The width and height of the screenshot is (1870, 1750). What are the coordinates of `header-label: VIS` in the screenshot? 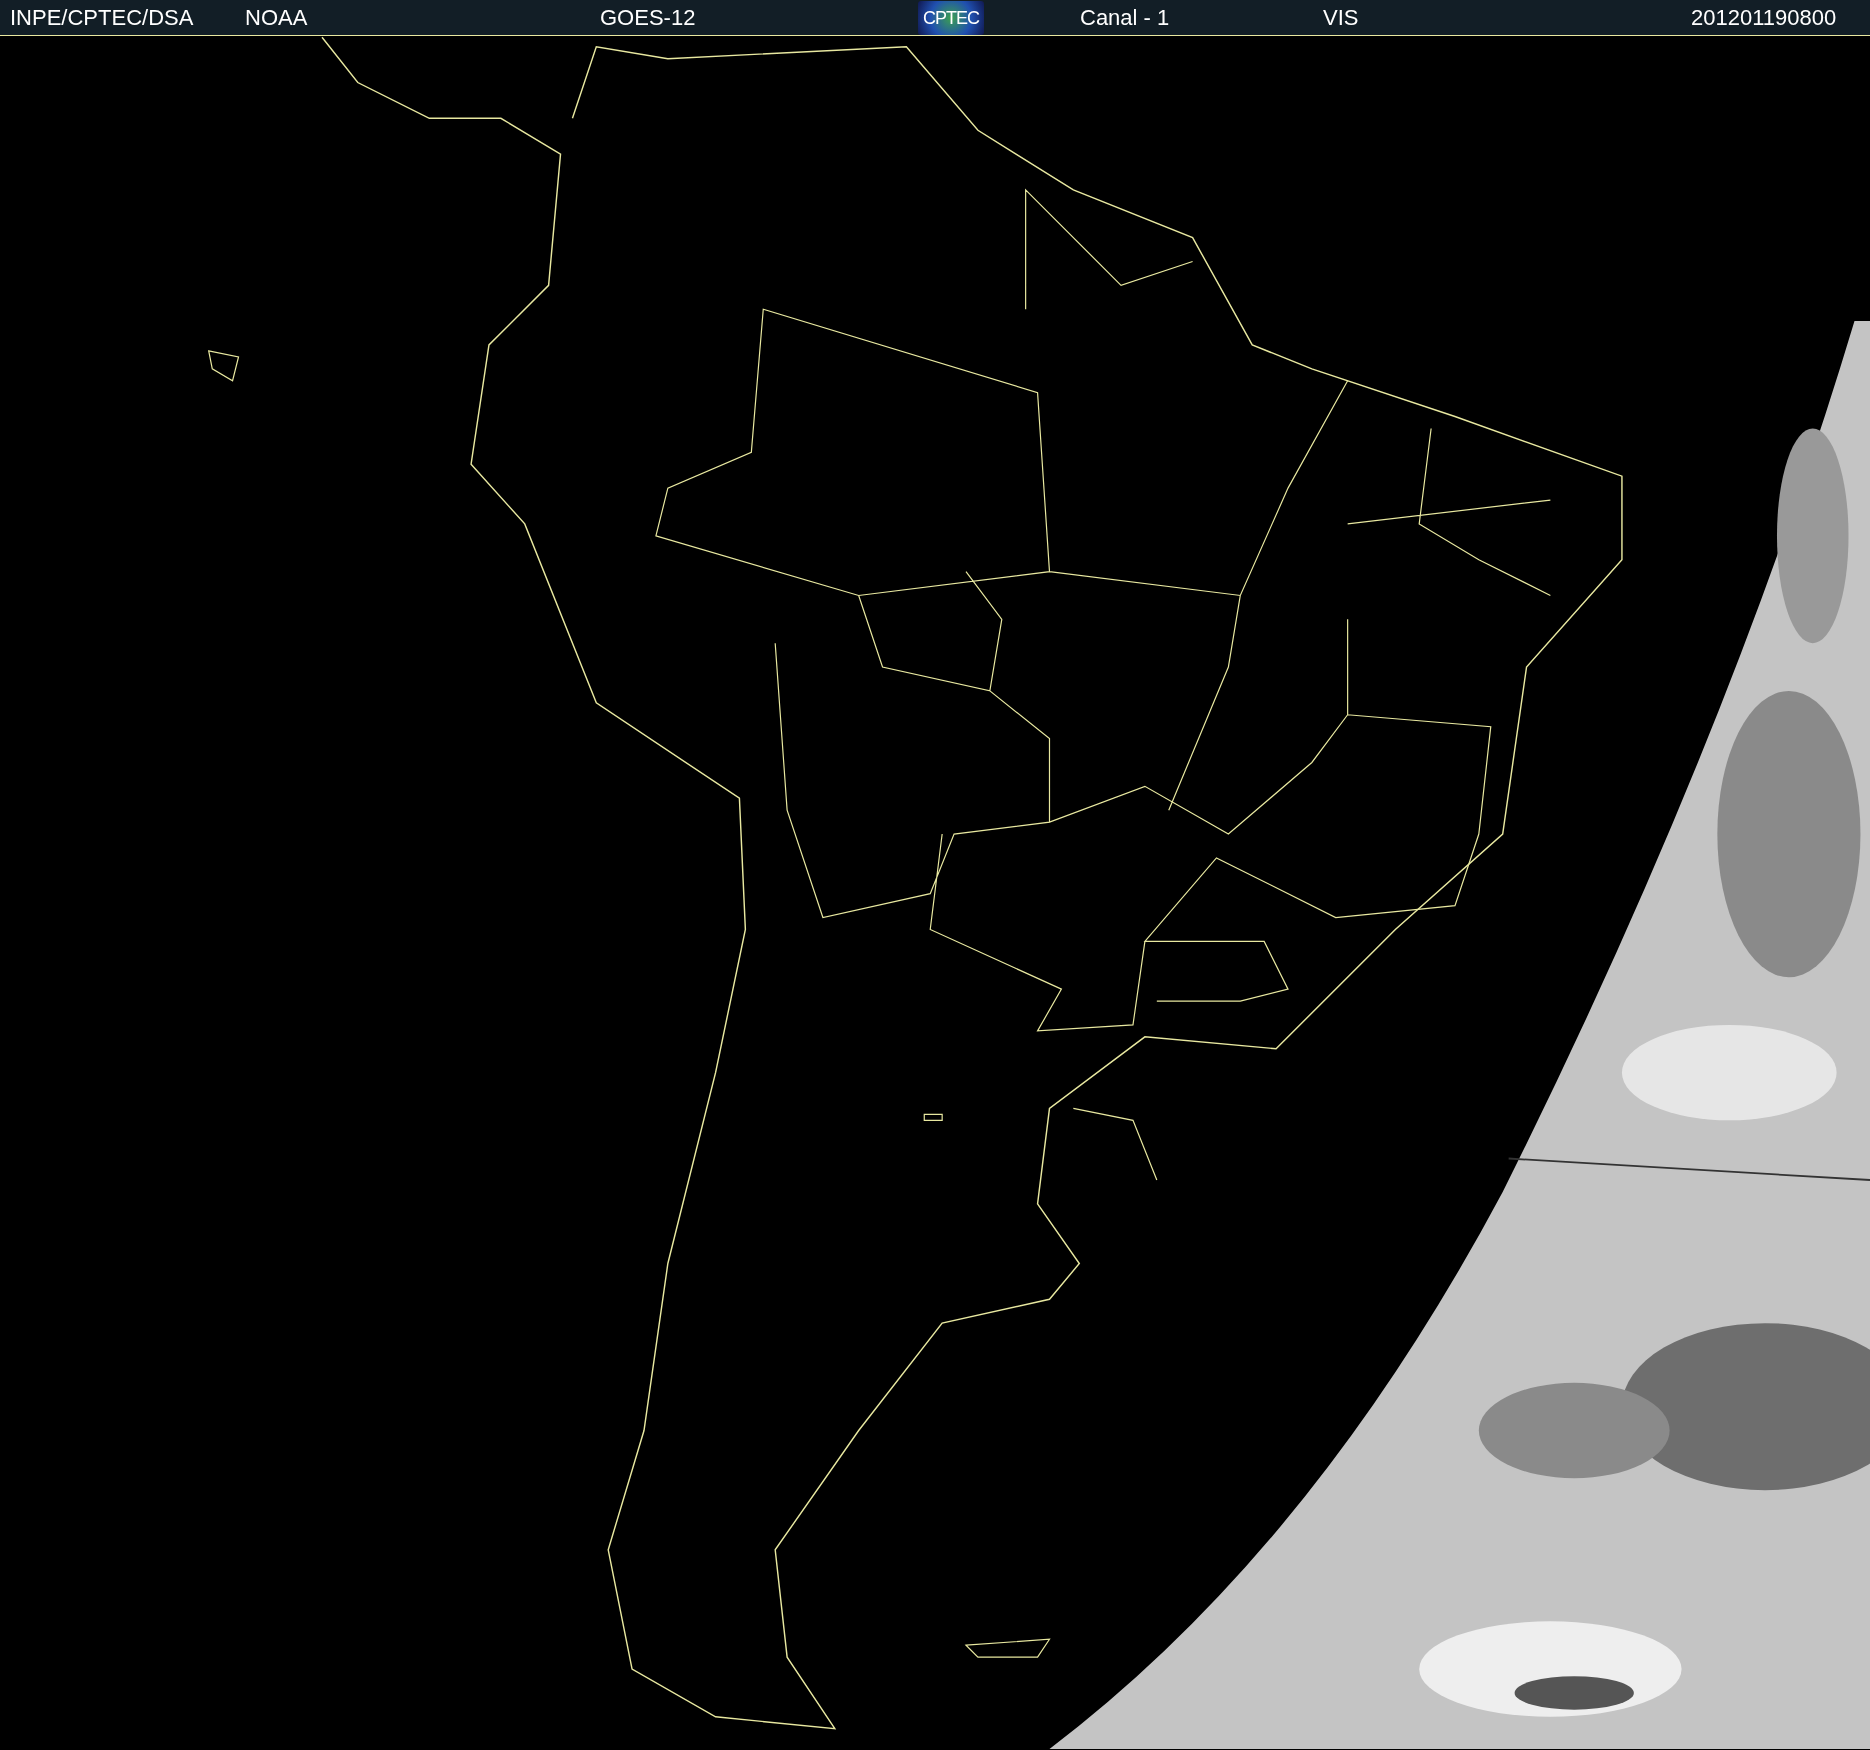 It's located at (1341, 17).